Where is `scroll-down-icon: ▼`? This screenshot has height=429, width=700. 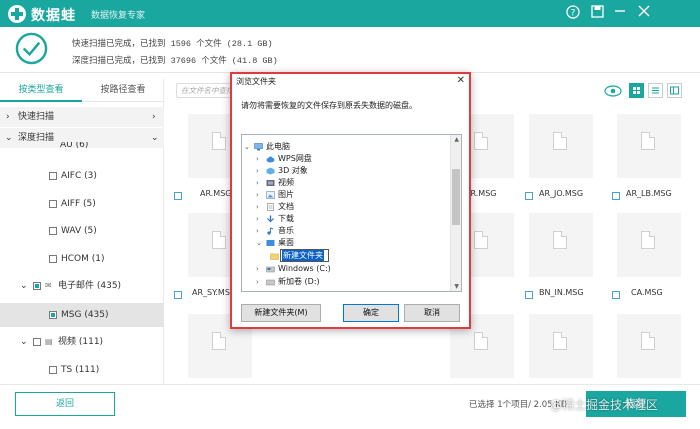 scroll-down-icon: ▼ is located at coordinates (456, 286).